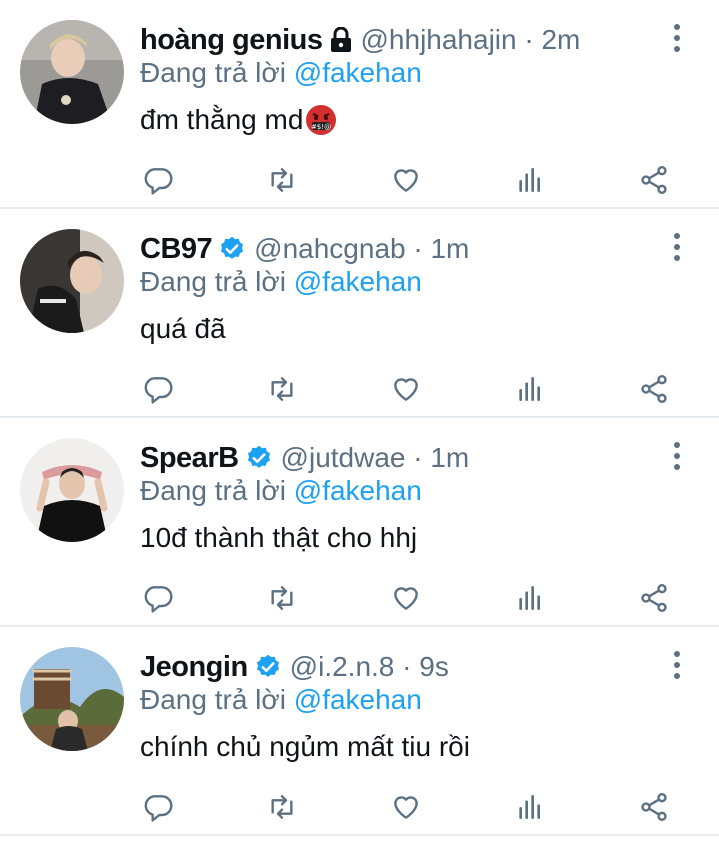 The image size is (719, 853). What do you see at coordinates (231, 40) in the screenshot?
I see `display-name: hoàng genius` at bounding box center [231, 40].